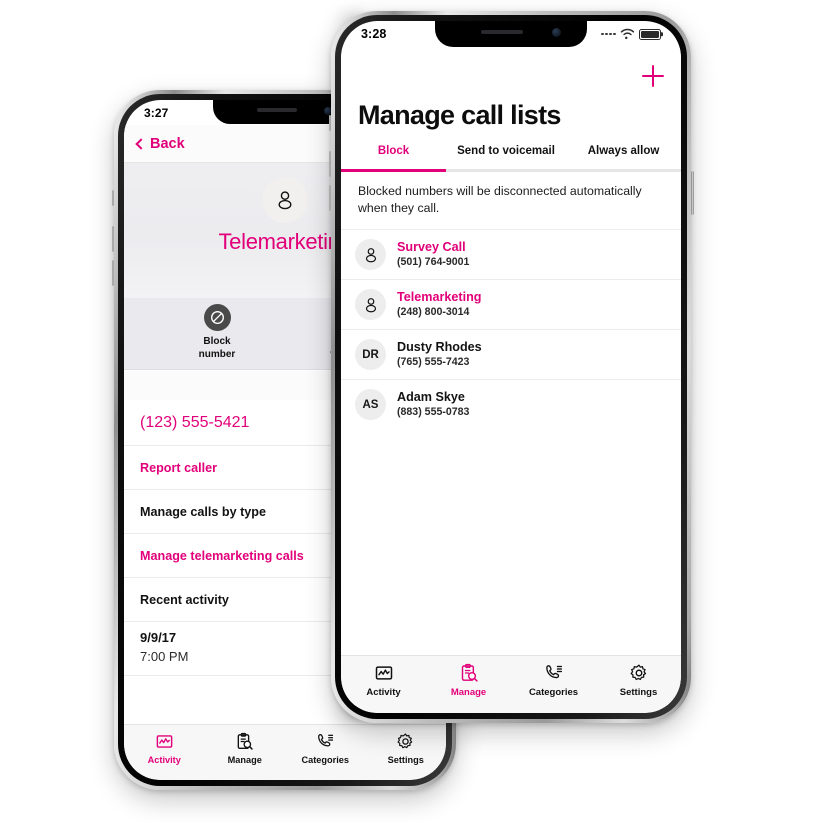 The image size is (822, 822). I want to click on chevron-left-icon, so click(141, 143).